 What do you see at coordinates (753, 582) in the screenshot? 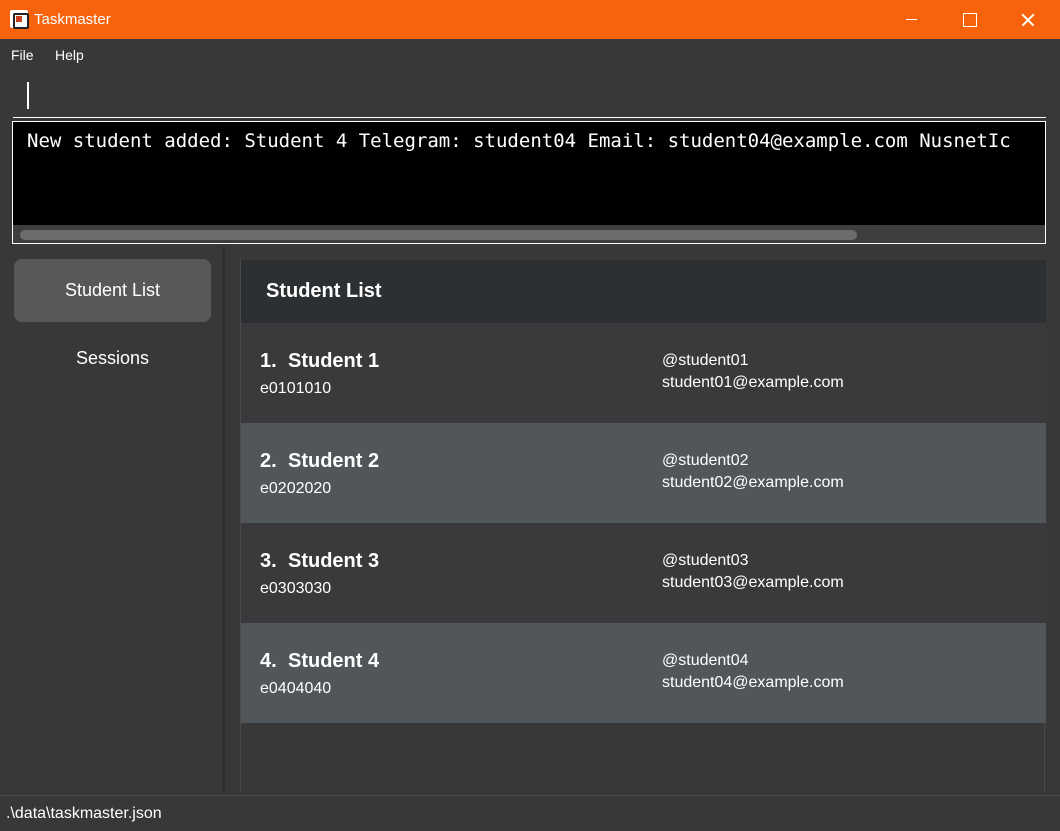
I see `student-email: student03@example.com` at bounding box center [753, 582].